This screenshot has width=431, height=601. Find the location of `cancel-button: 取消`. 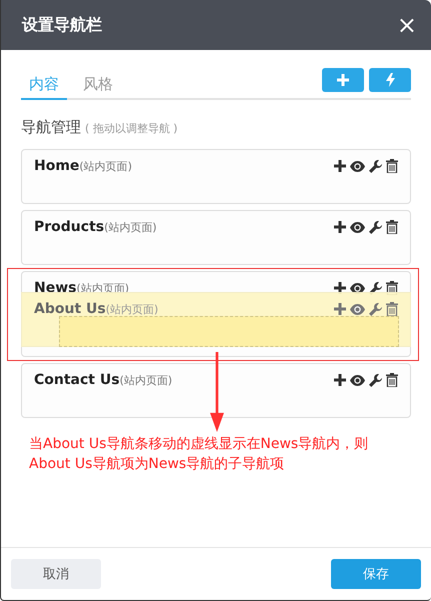

cancel-button: 取消 is located at coordinates (56, 574).